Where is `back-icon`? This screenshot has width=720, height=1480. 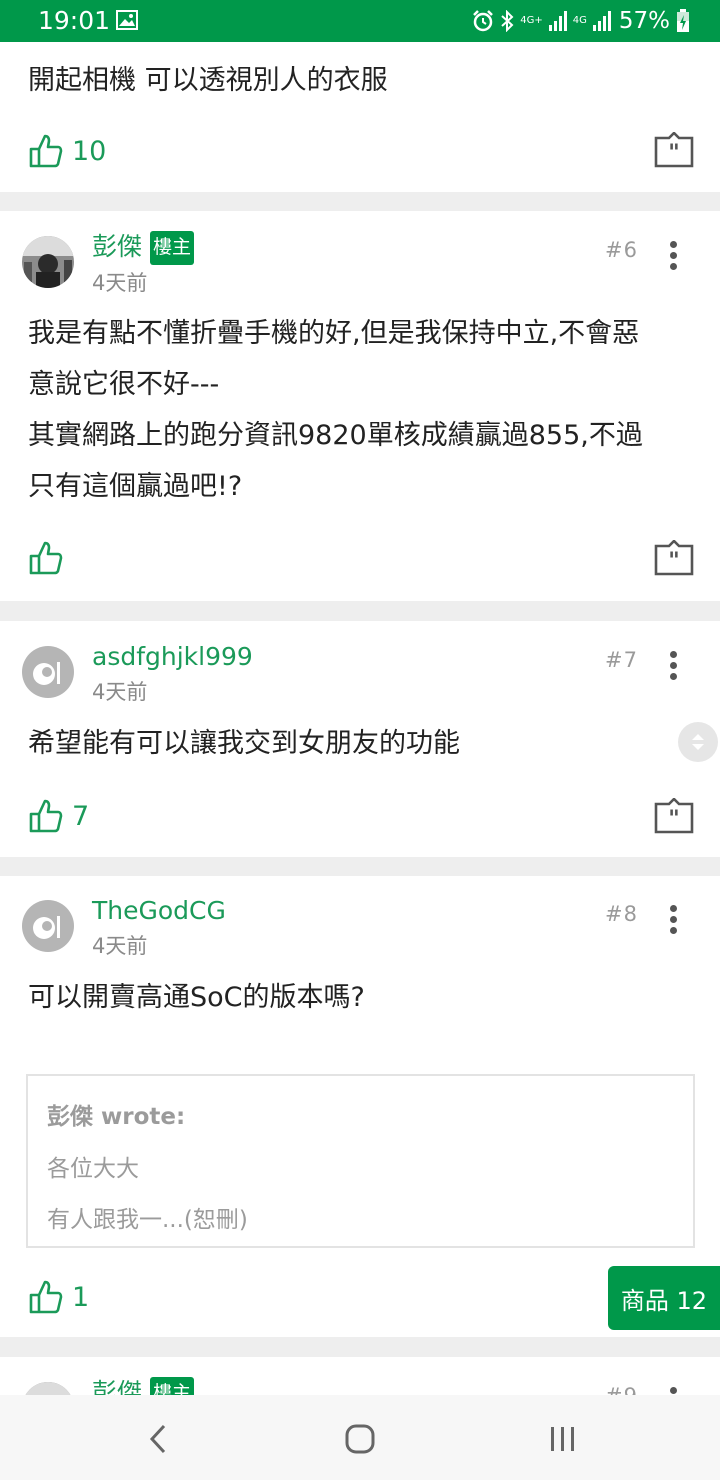
back-icon is located at coordinates (158, 1439).